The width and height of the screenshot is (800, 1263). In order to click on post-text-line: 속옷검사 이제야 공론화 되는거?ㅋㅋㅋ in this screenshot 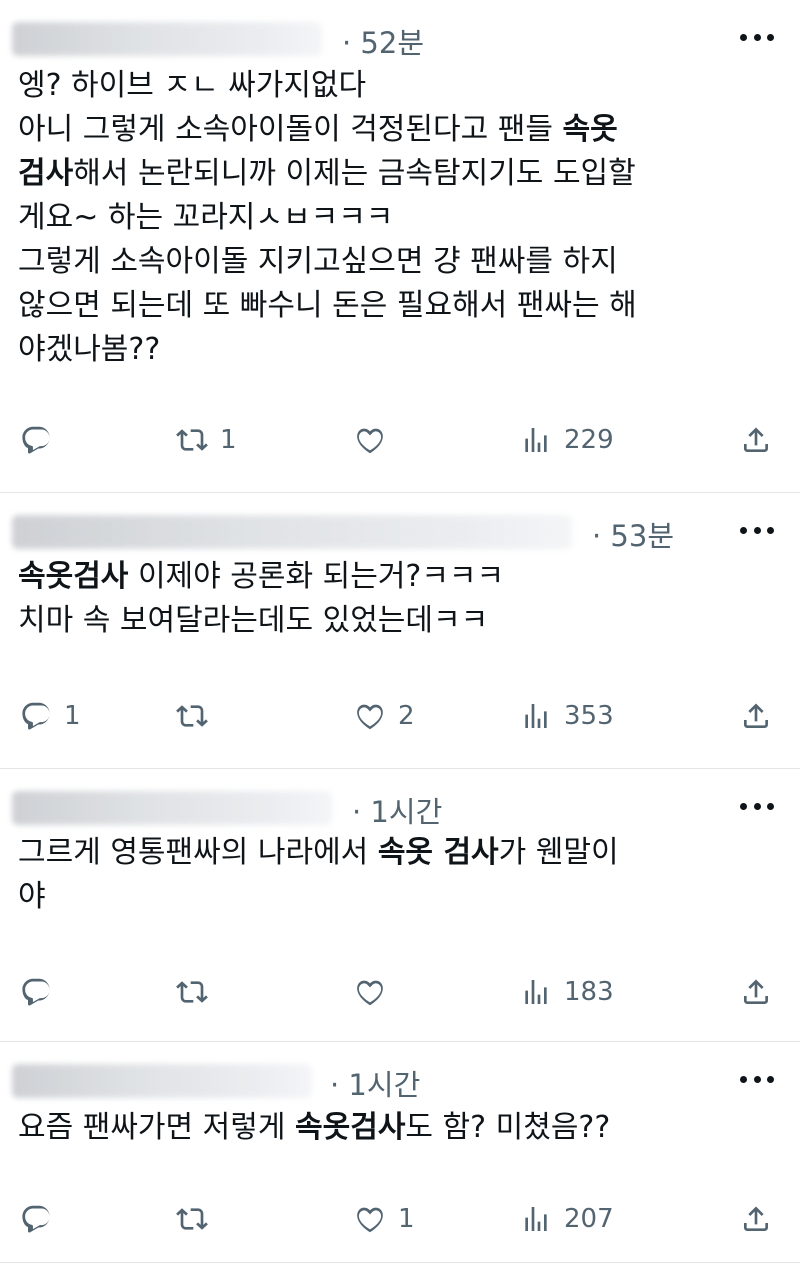, I will do `click(400, 577)`.